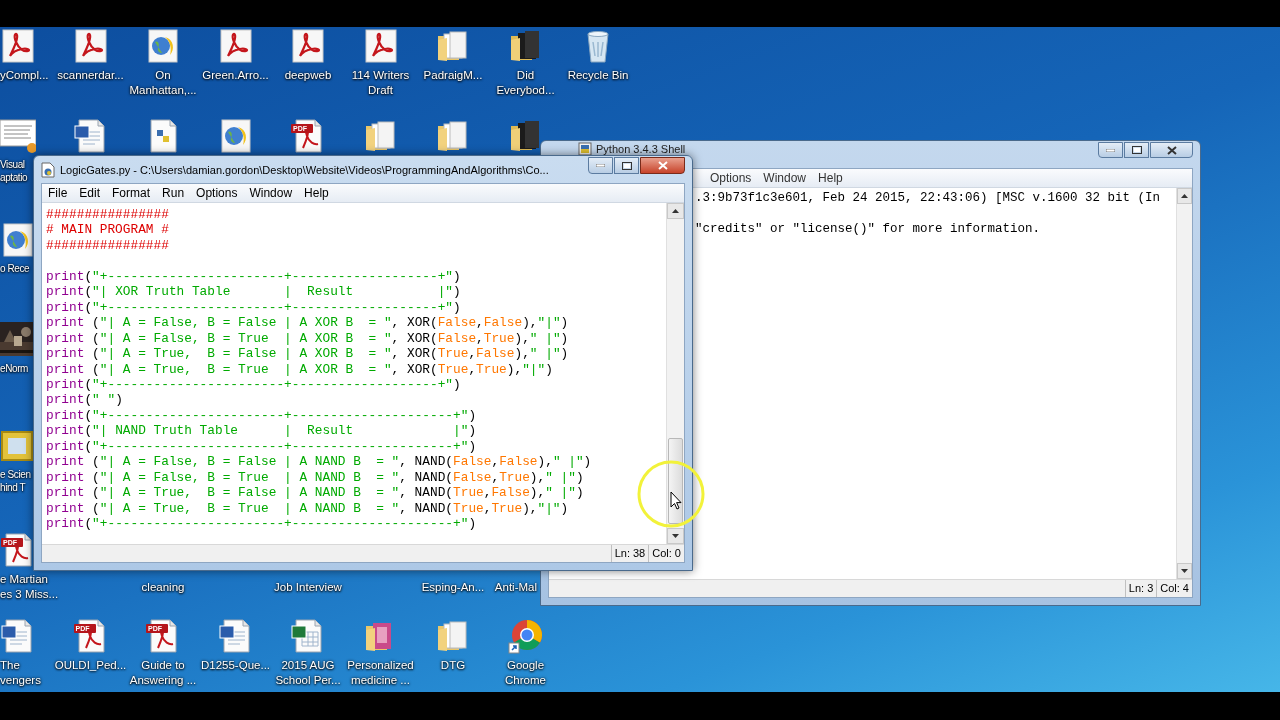 The height and width of the screenshot is (720, 1280). I want to click on icon-label: Anti-Mal, so click(515, 587).